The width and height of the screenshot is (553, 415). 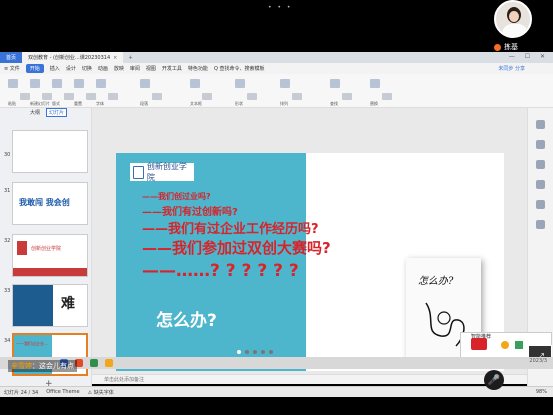 I want to click on tab-document: 双创教育 - (创新创业...课20230314 ×, so click(x=73, y=57).